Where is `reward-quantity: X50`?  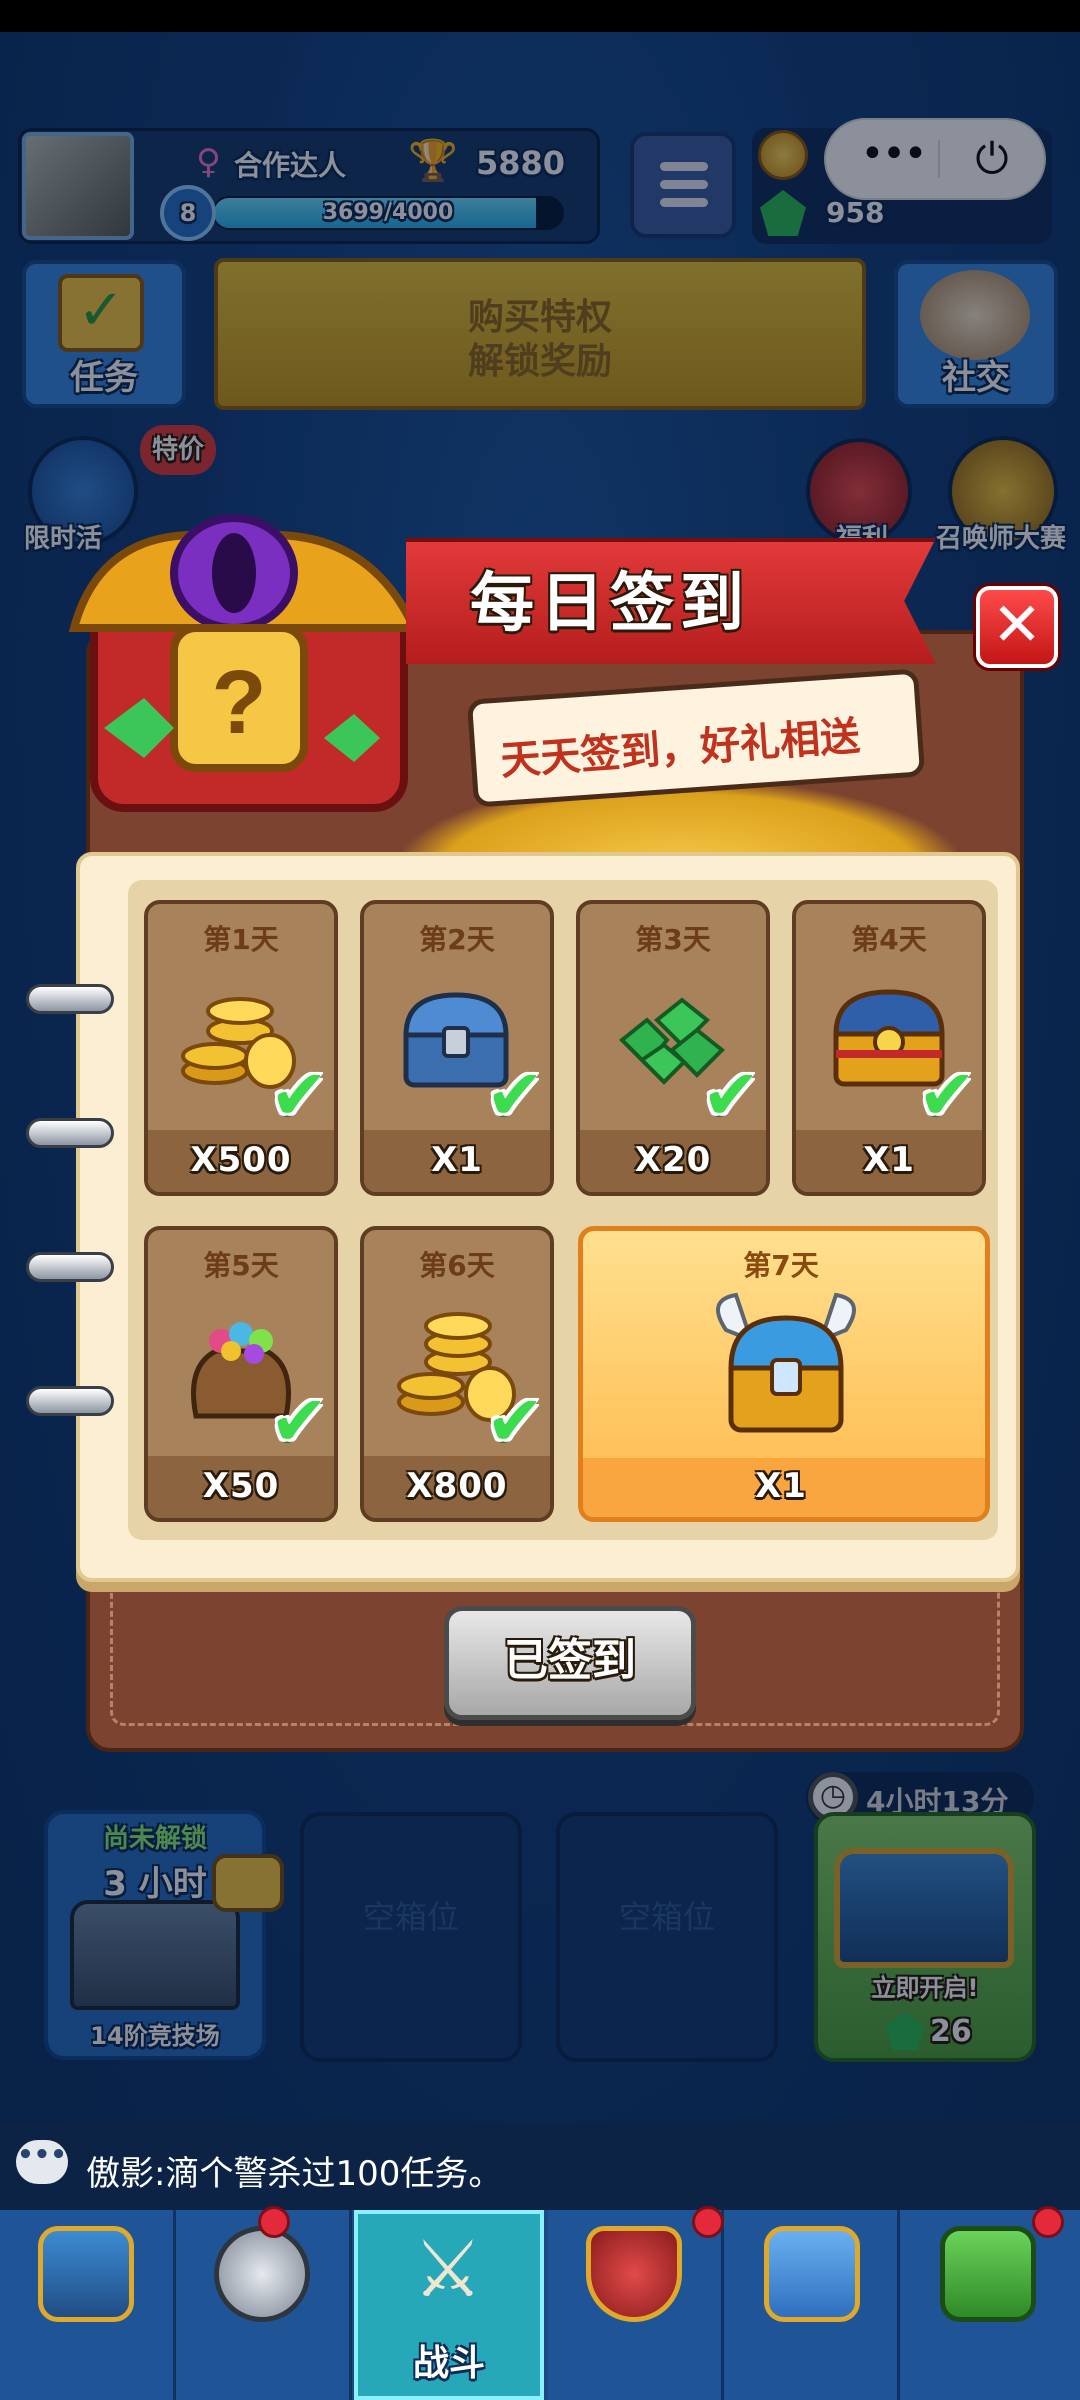 reward-quantity: X50 is located at coordinates (241, 1486).